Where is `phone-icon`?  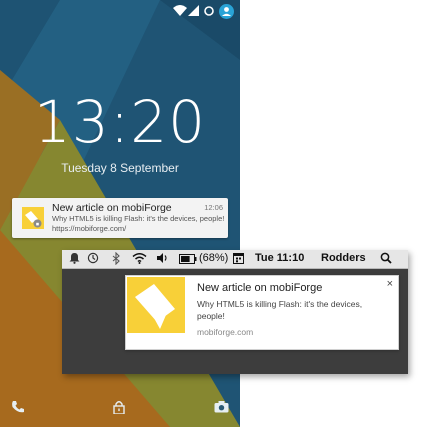 phone-icon is located at coordinates (18, 407).